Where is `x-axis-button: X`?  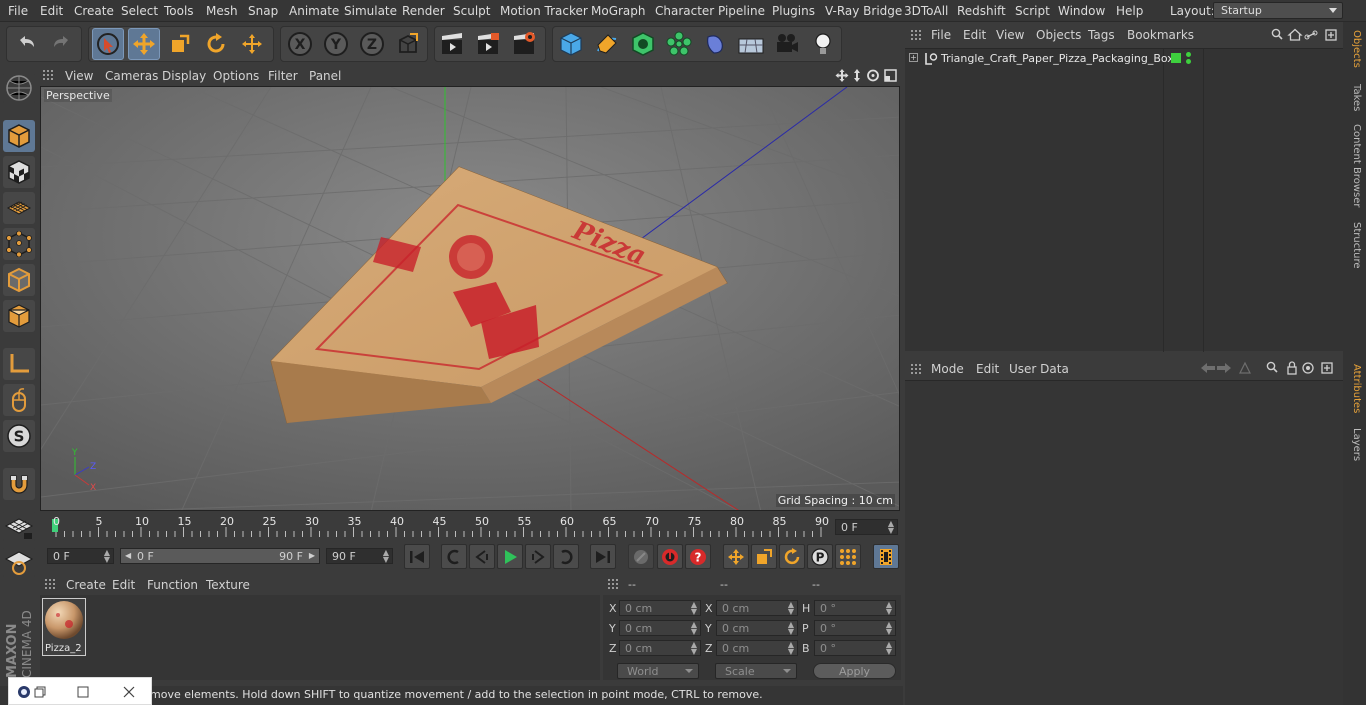
x-axis-button: X is located at coordinates (300, 44).